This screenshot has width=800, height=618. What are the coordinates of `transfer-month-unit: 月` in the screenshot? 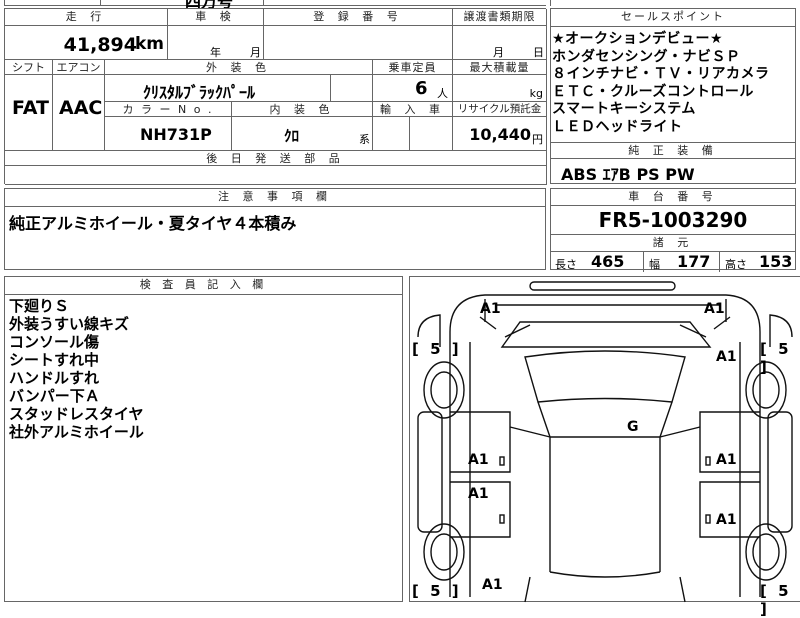 It's located at (498, 52).